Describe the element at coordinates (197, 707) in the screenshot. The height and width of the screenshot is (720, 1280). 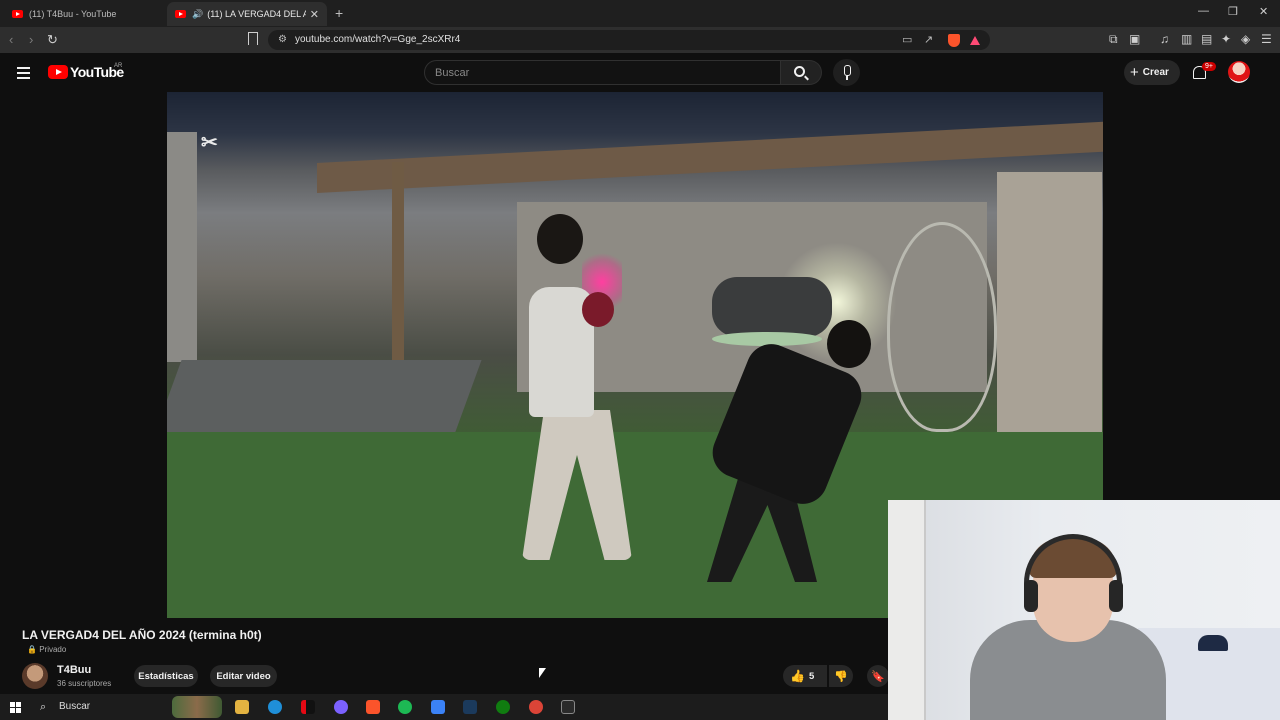
I see `weather-widget` at that location.